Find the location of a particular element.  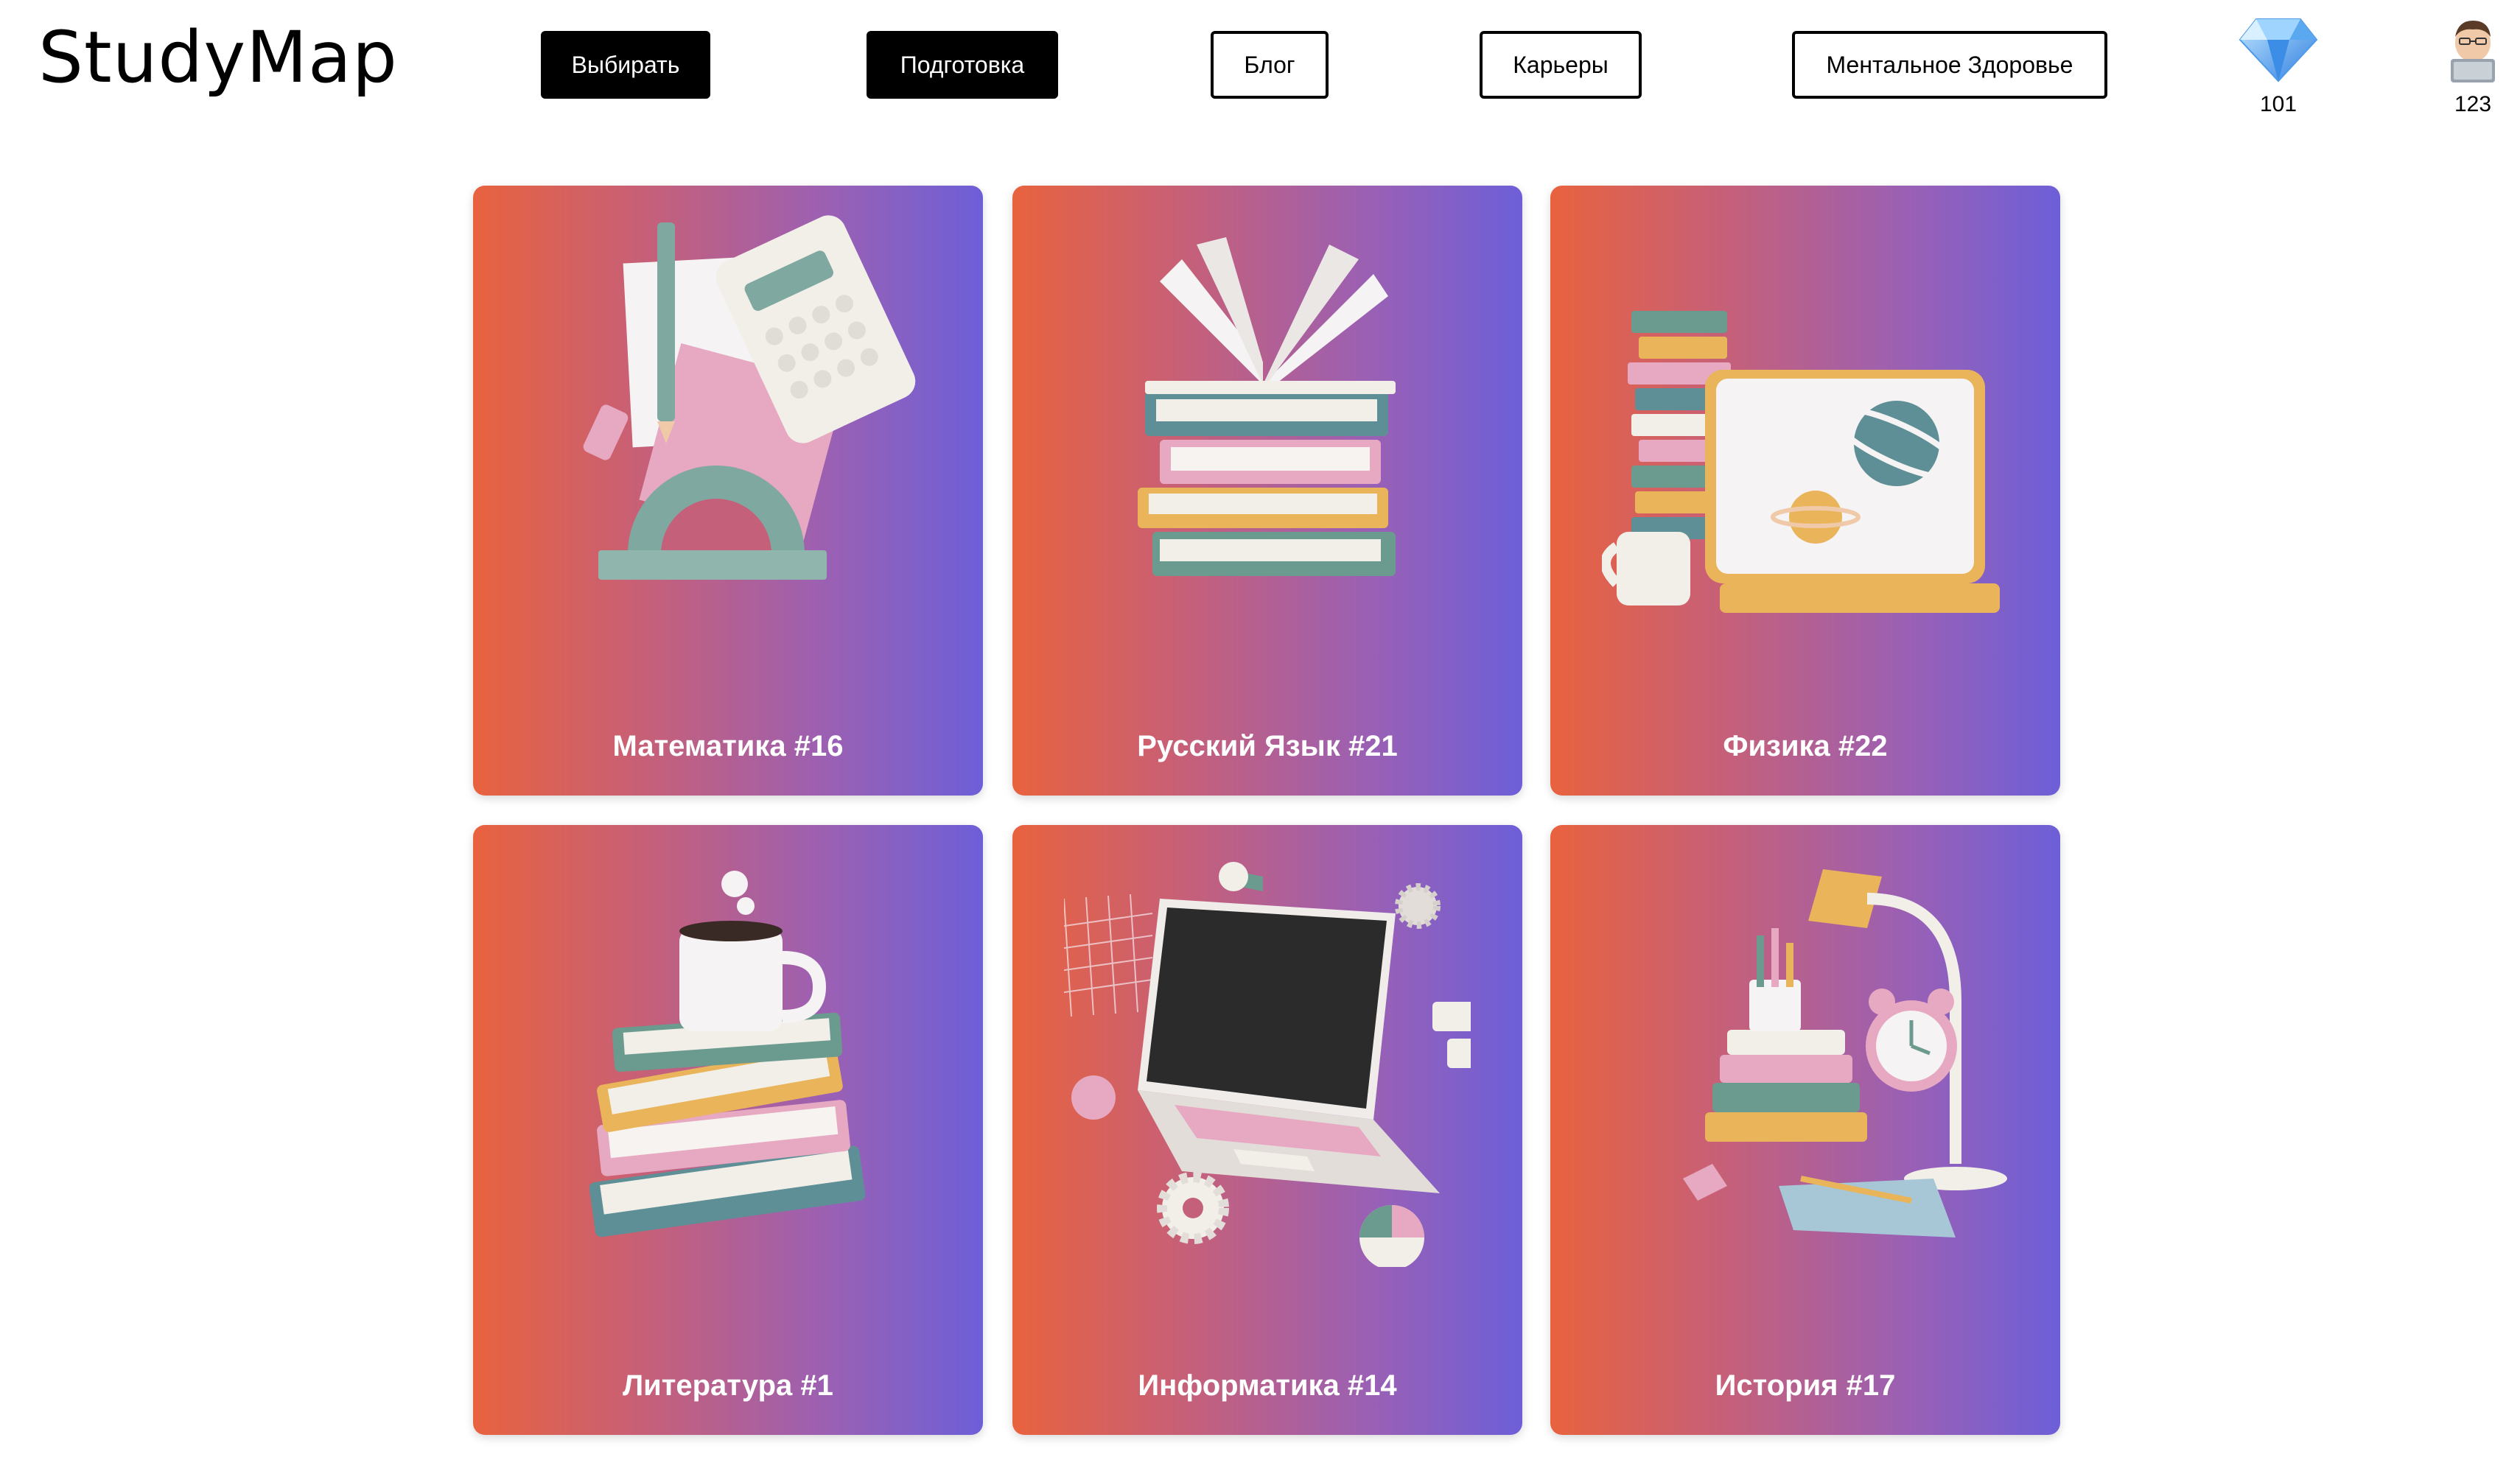

logo: StudyMap is located at coordinates (218, 58).